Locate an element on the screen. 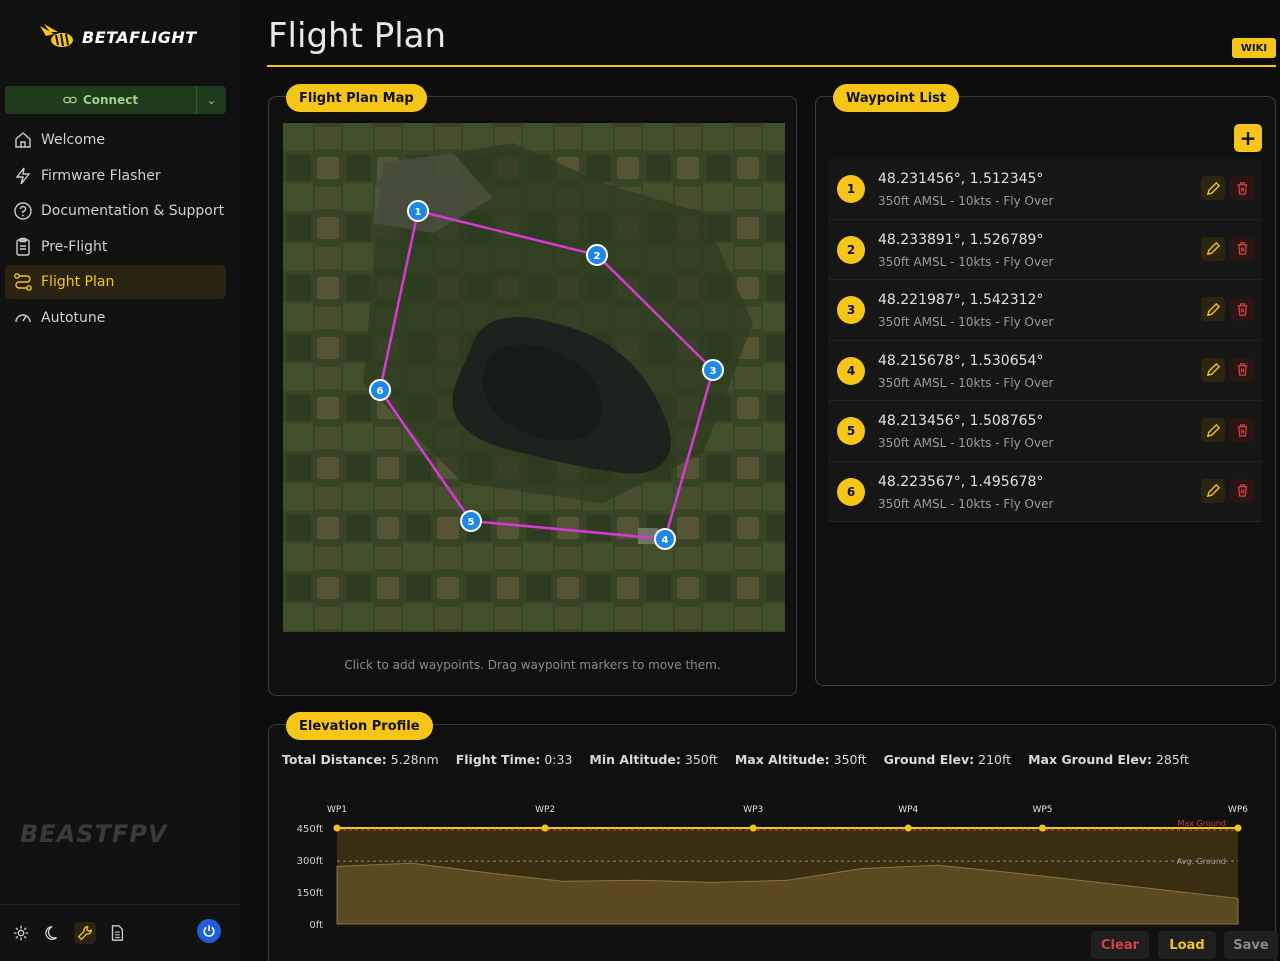 Image resolution: width=1280 pixels, height=961 pixels. elevation-stat: Min Altitude: 350ft is located at coordinates (653, 759).